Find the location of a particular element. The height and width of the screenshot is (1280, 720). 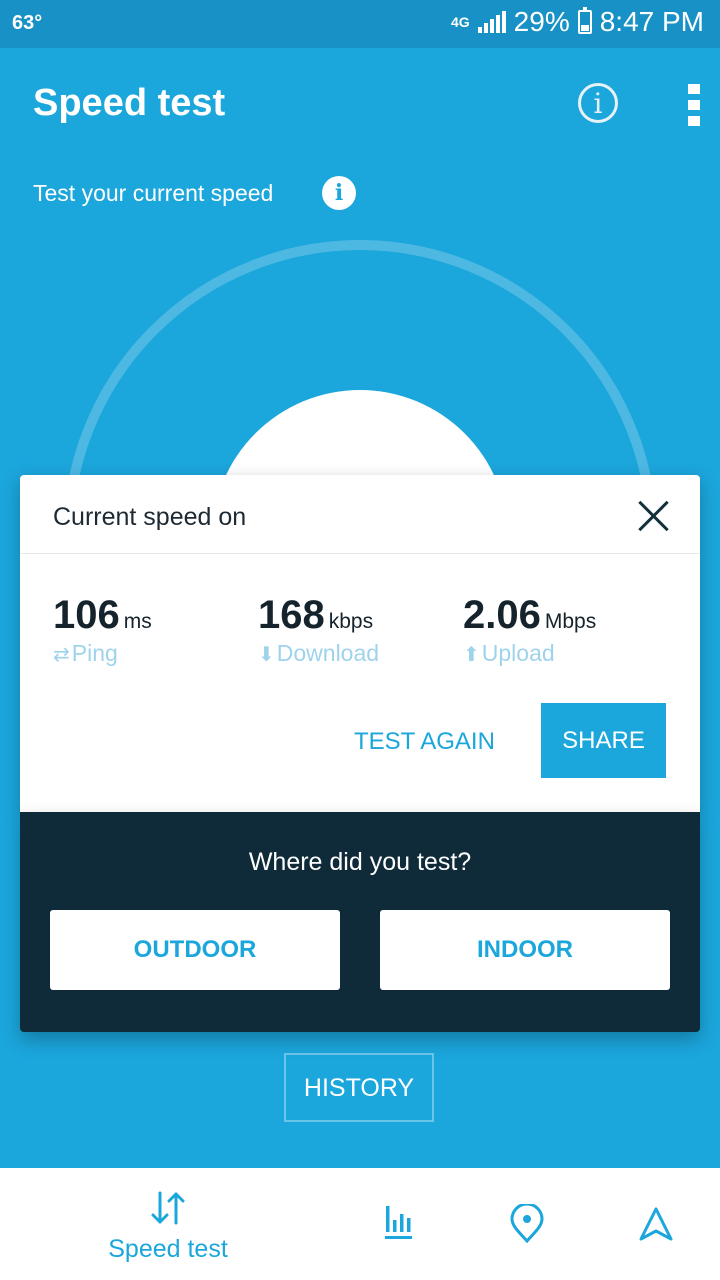

dialog-title: Current speed on is located at coordinates (150, 517).